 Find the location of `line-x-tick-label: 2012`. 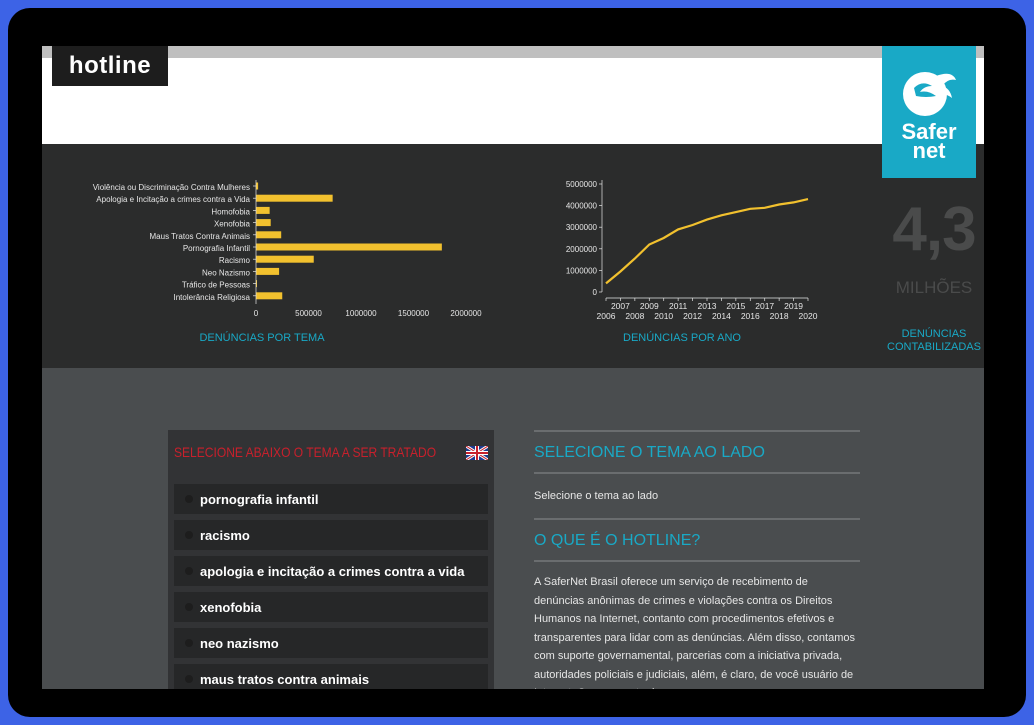

line-x-tick-label: 2012 is located at coordinates (692, 316).